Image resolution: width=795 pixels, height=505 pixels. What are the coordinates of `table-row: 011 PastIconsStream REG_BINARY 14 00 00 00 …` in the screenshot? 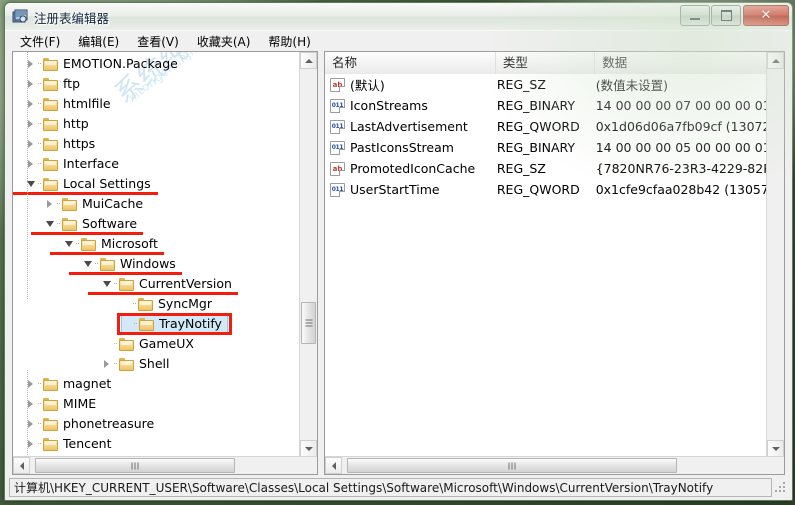 It's located at (554, 147).